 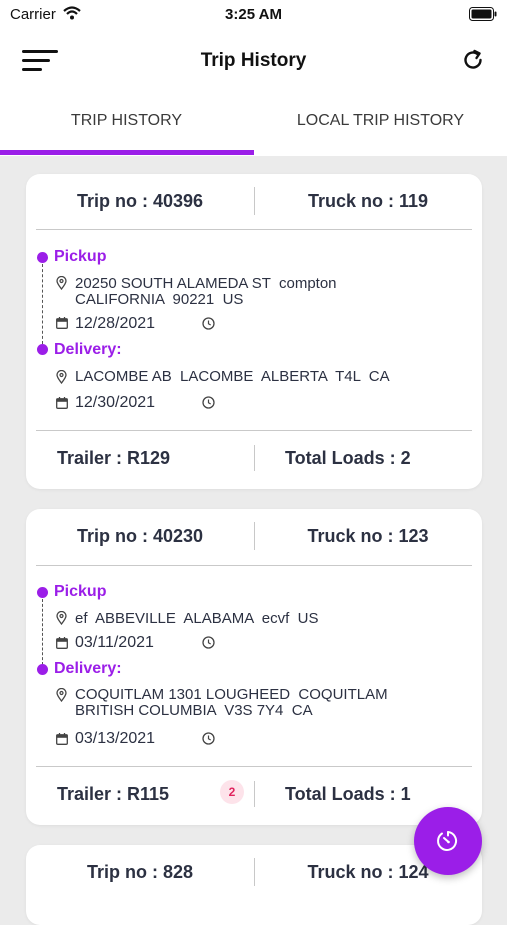 I want to click on trip-number: Trip no : 828, so click(x=140, y=872).